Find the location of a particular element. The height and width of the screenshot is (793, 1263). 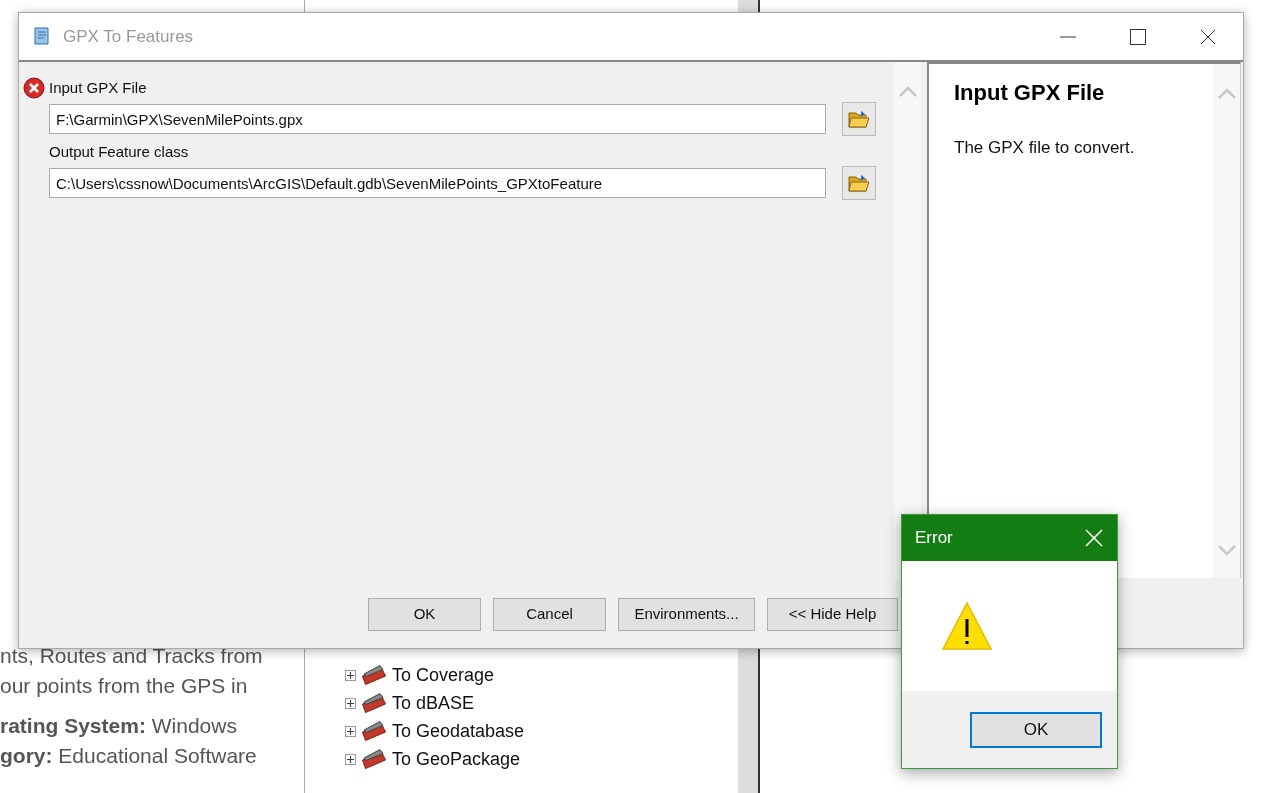

maximize-icon is located at coordinates (1138, 36).